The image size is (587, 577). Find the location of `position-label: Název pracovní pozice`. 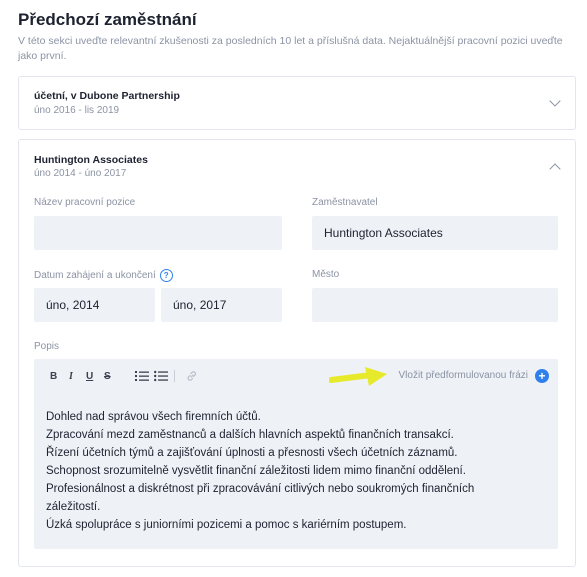

position-label: Název pracovní pozice is located at coordinates (85, 202).